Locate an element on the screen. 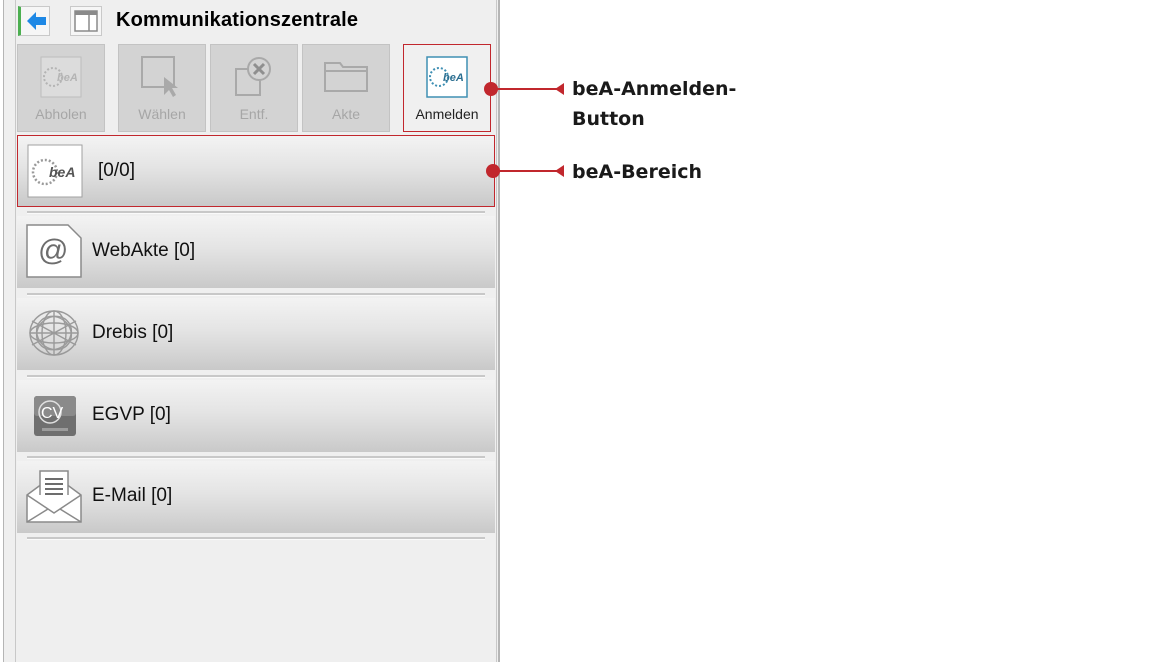  list-item-label: WebAkte [0] is located at coordinates (144, 250).